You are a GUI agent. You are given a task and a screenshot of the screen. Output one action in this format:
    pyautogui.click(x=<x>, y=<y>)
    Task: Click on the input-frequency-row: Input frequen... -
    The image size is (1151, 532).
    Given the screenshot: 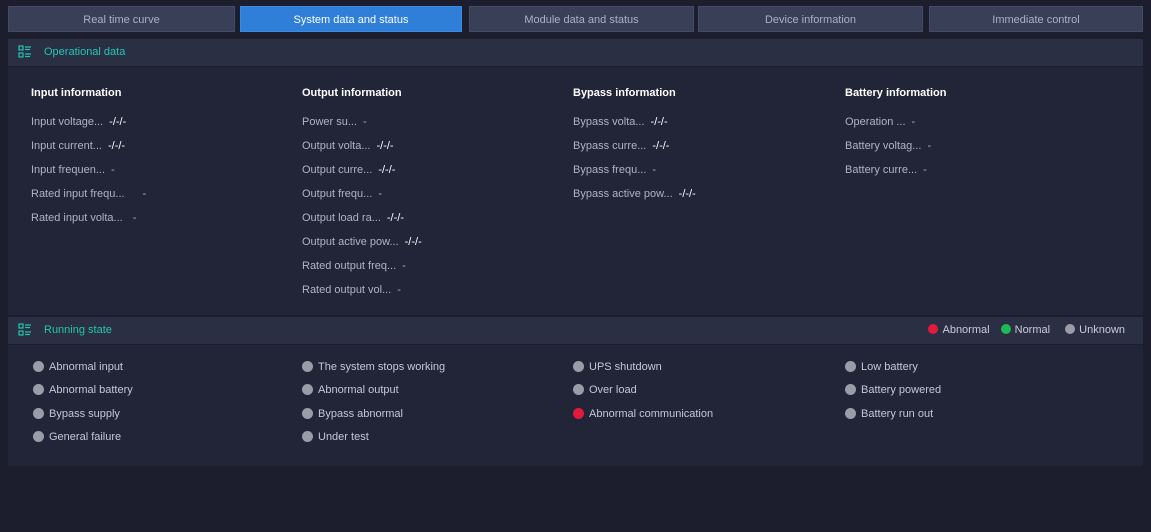 What is the action you would take?
    pyautogui.click(x=88, y=170)
    